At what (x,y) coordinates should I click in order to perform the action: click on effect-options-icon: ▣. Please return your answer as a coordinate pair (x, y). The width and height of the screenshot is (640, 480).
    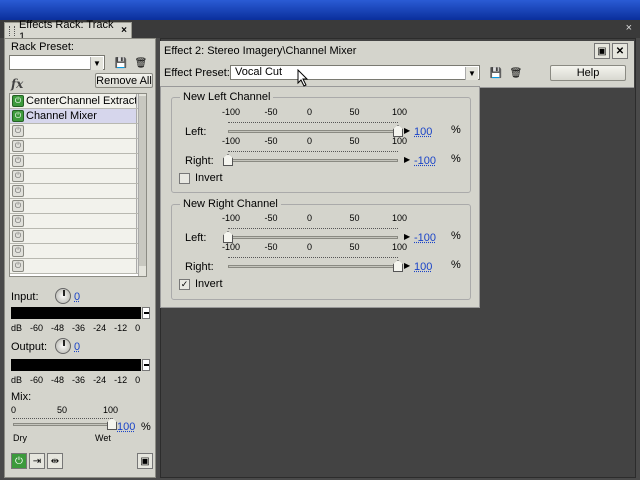
    Looking at the image, I should click on (602, 51).